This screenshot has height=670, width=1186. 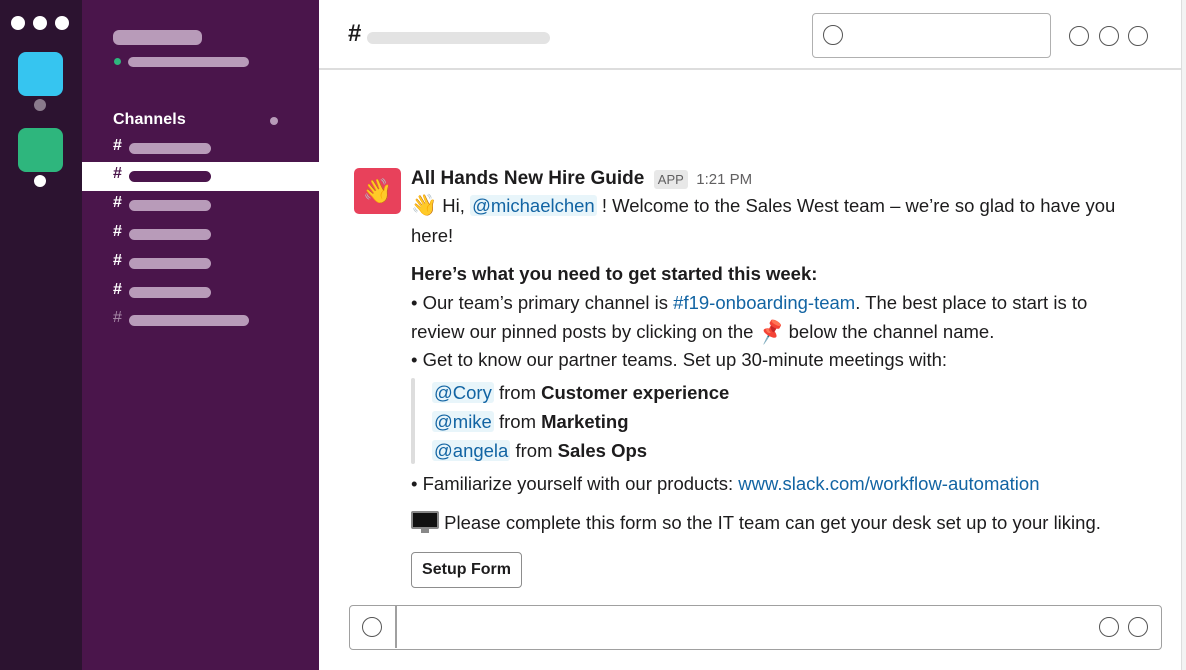 I want to click on channels-options-icon, so click(x=274, y=121).